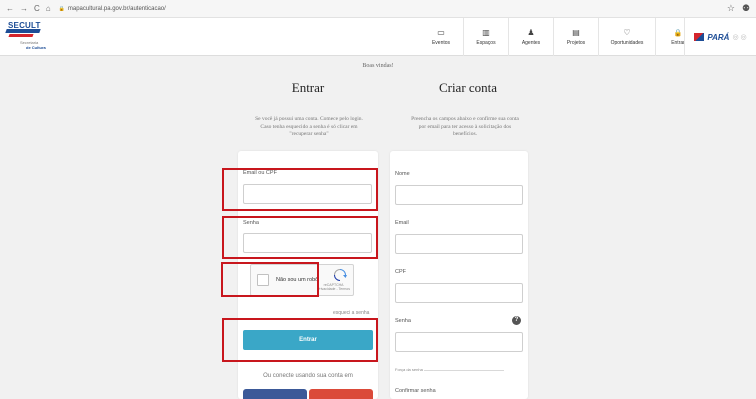  What do you see at coordinates (270, 279) in the screenshot?
I see `highlight-recaptcha` at bounding box center [270, 279].